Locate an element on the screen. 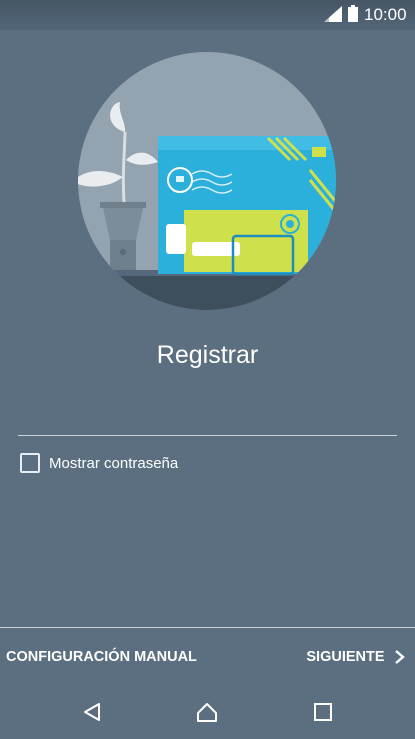 This screenshot has width=415, height=739. checkbox-box is located at coordinates (30, 463).